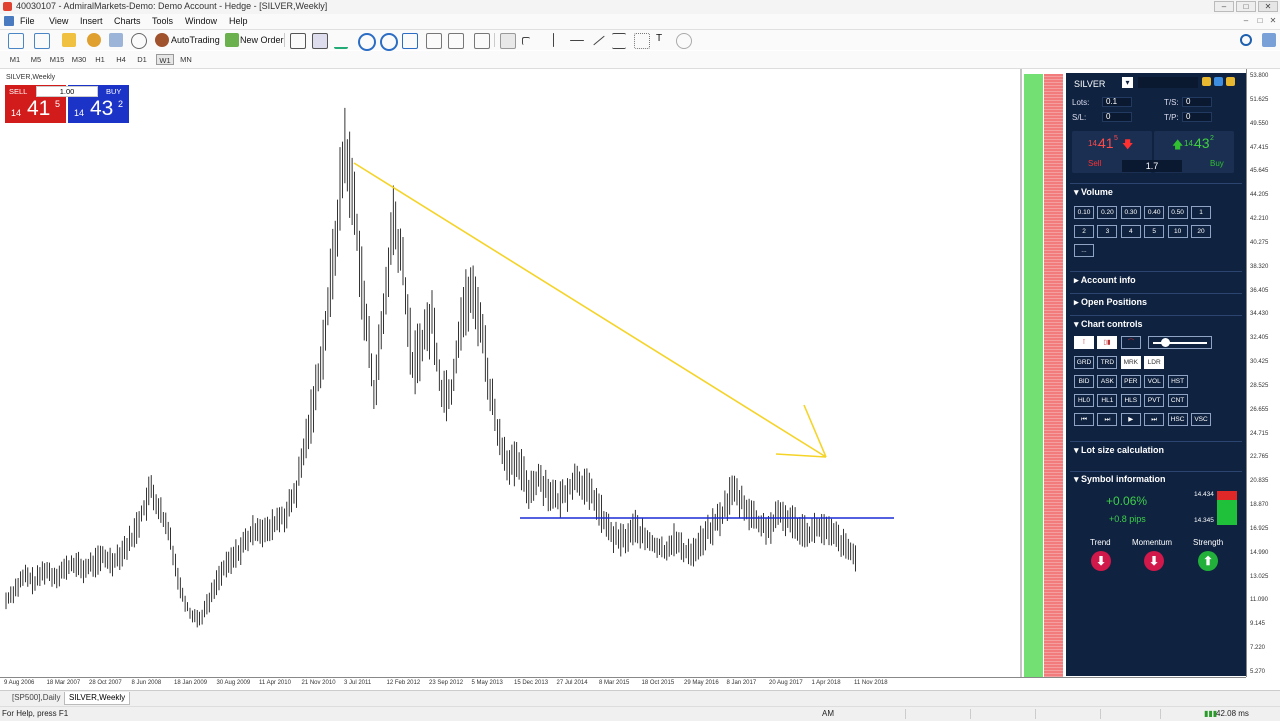  What do you see at coordinates (162, 21) in the screenshot?
I see `menu-tools: Tools` at bounding box center [162, 21].